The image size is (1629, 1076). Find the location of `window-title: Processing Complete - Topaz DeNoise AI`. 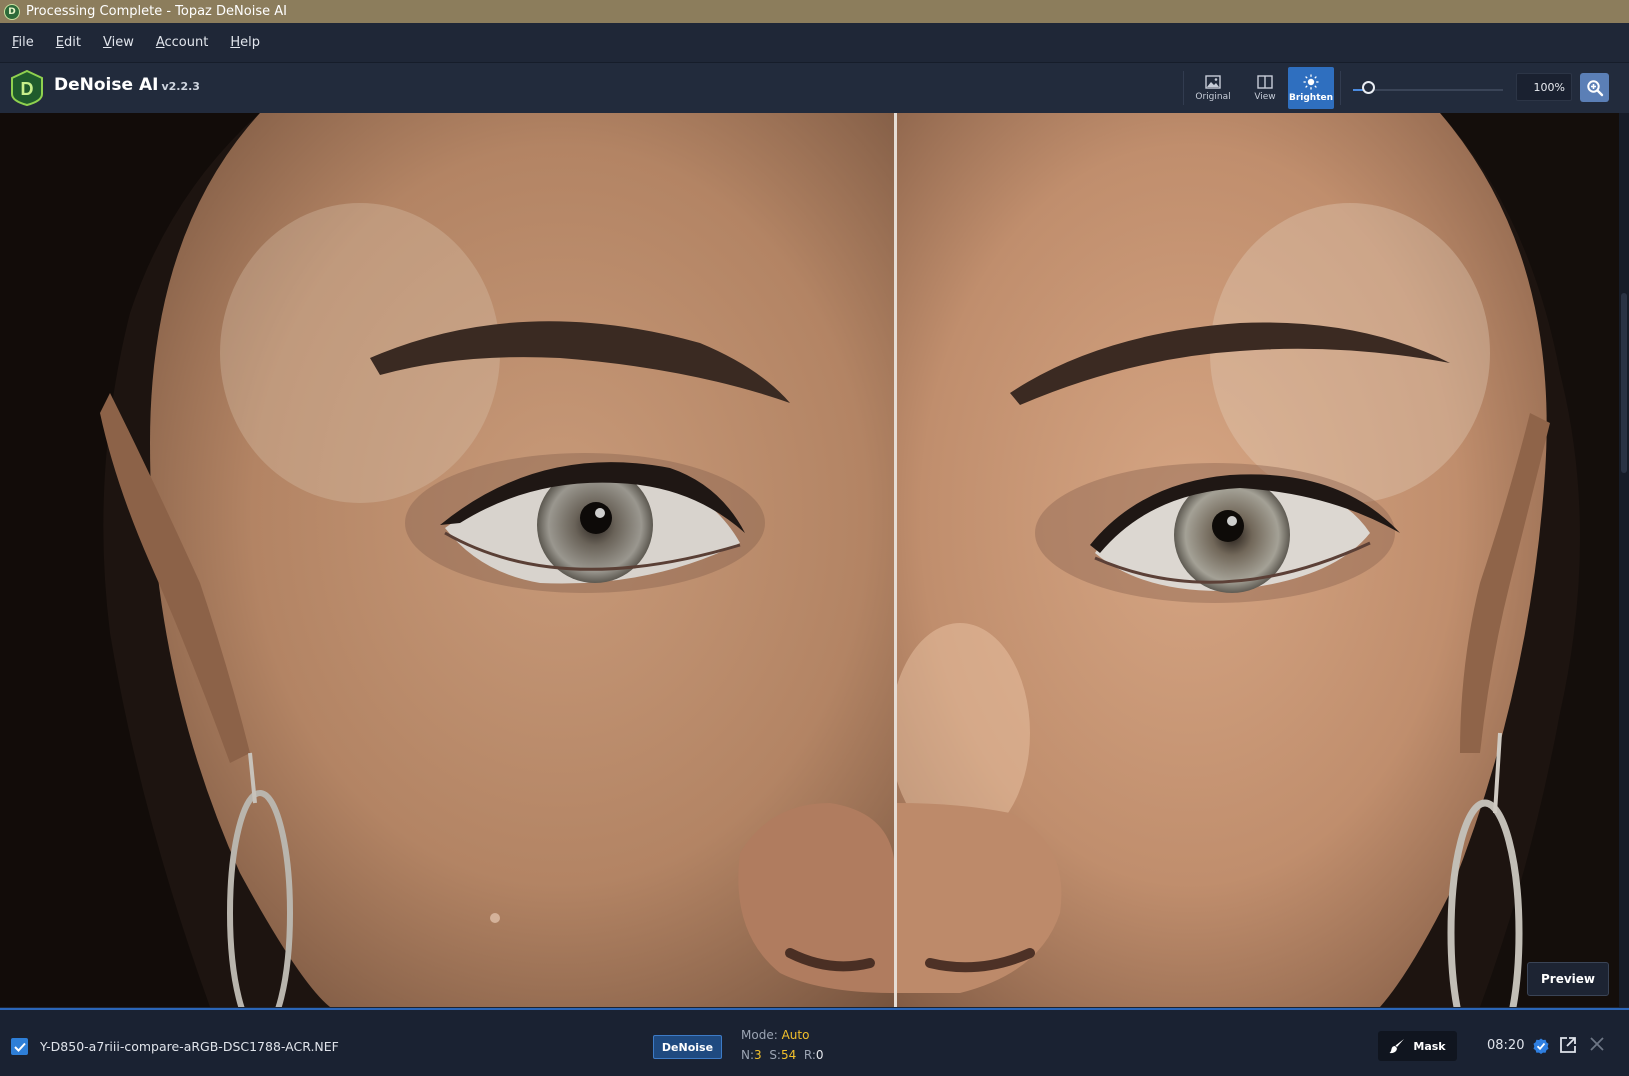

window-title: Processing Complete - Topaz DeNoise AI is located at coordinates (156, 11).